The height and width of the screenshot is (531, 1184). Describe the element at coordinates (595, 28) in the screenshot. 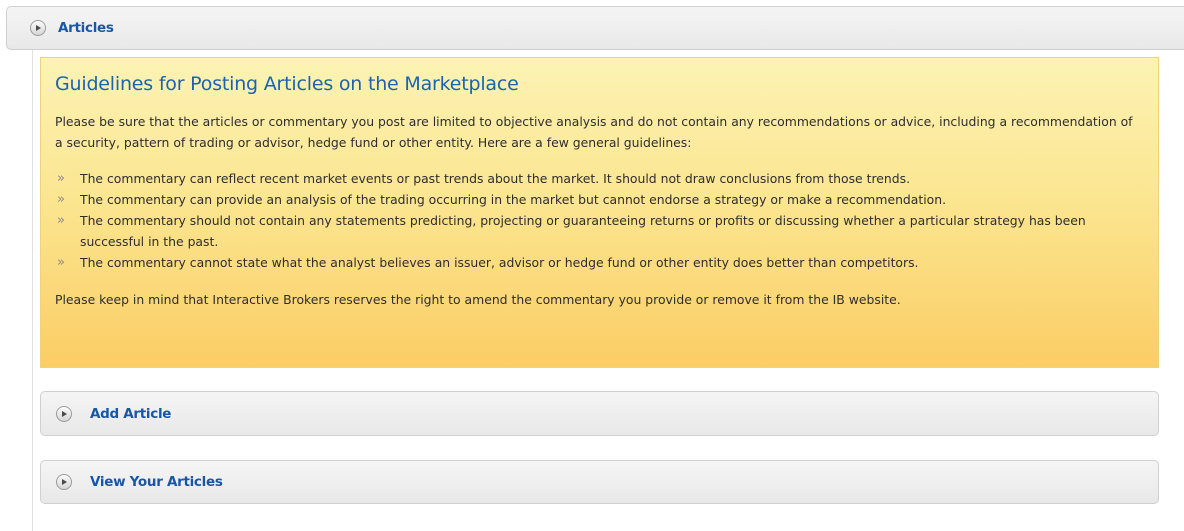

I see `articles-section-header: Articles` at that location.